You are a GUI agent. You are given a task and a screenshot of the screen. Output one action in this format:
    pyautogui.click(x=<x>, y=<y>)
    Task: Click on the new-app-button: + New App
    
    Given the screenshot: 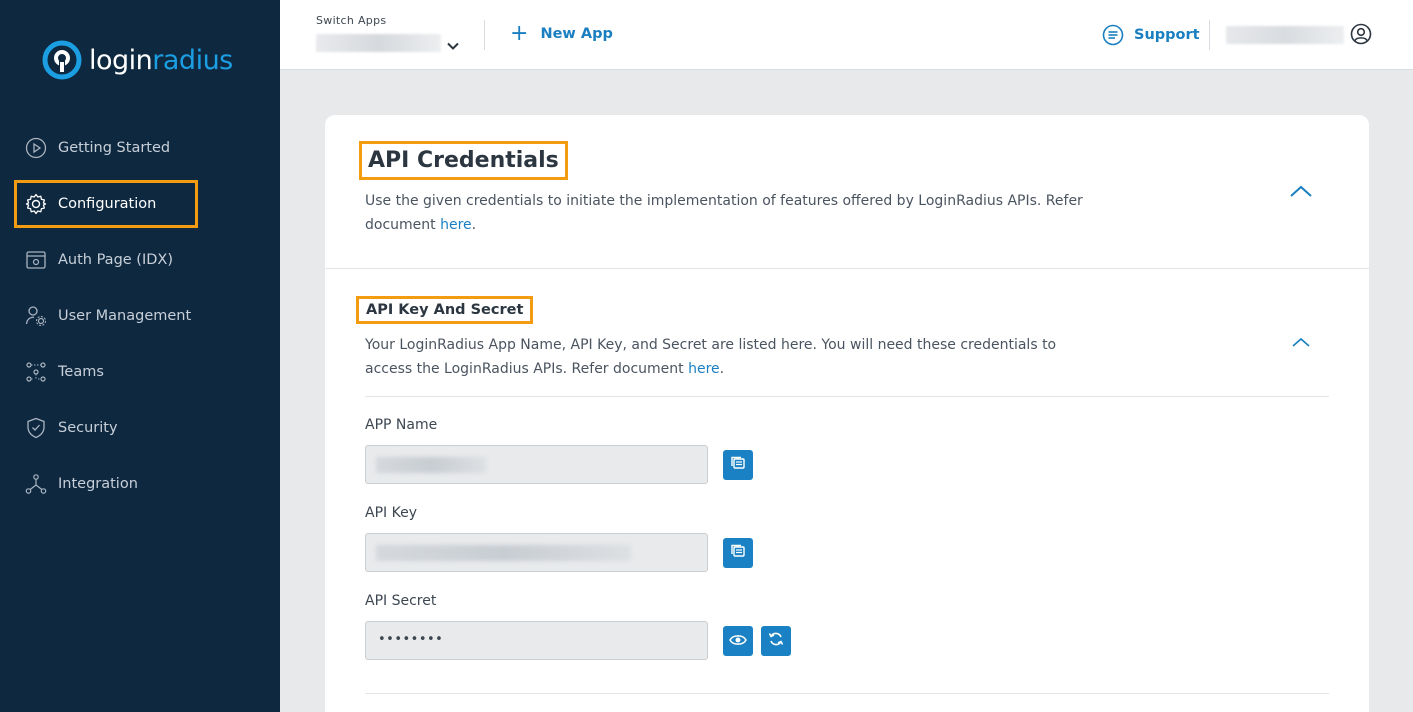 What is the action you would take?
    pyautogui.click(x=561, y=33)
    